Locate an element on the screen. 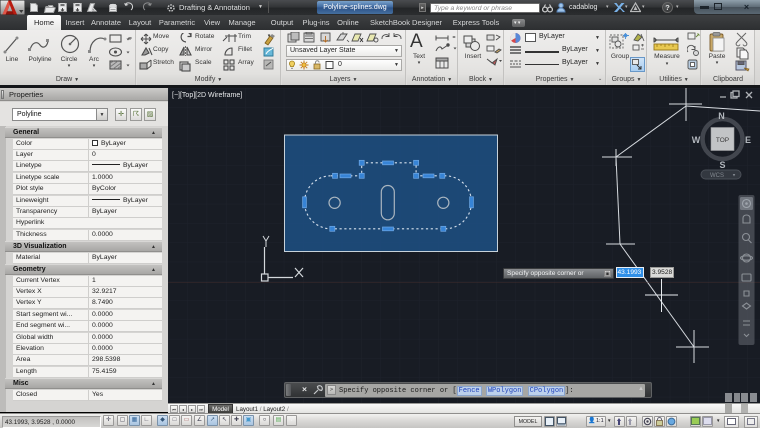 Image resolution: width=760 pixels, height=428 pixels. svg-text: W is located at coordinates (696, 140).